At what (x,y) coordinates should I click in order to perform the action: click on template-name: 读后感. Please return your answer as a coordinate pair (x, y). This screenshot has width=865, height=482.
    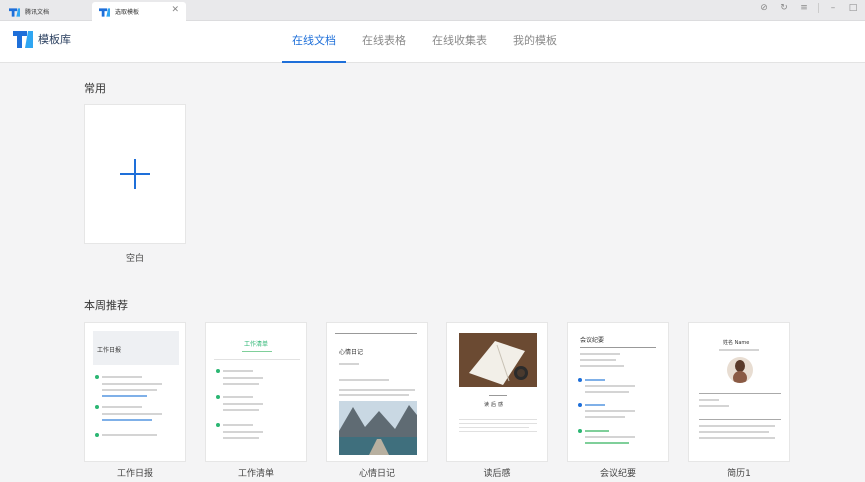
    Looking at the image, I should click on (497, 474).